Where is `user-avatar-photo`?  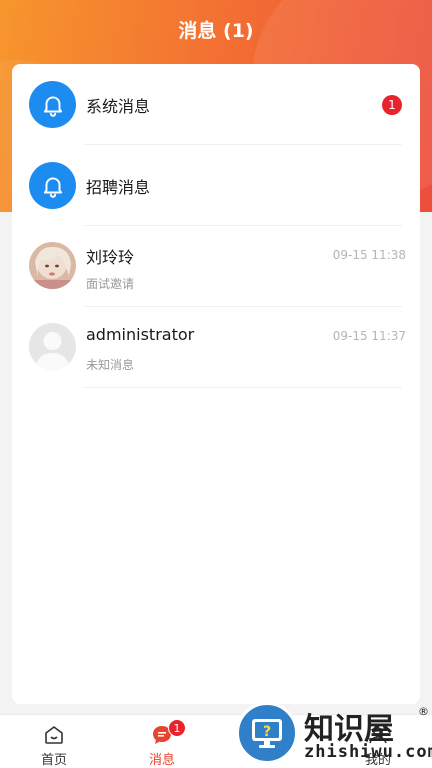
user-avatar-photo is located at coordinates (52, 265).